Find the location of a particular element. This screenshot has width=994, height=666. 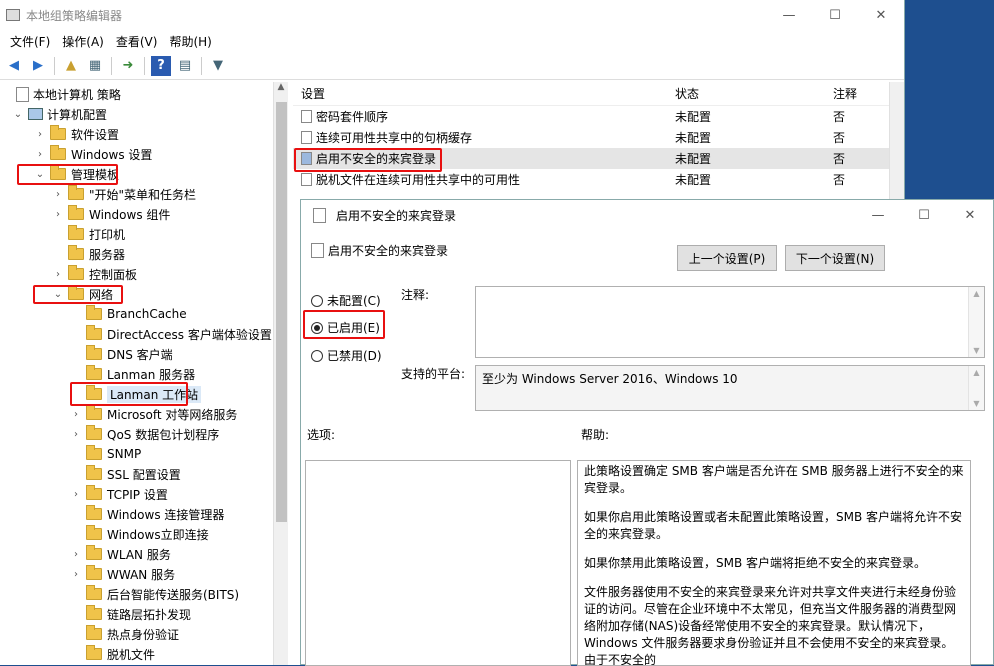

close-button: ✕ is located at coordinates (881, 15).